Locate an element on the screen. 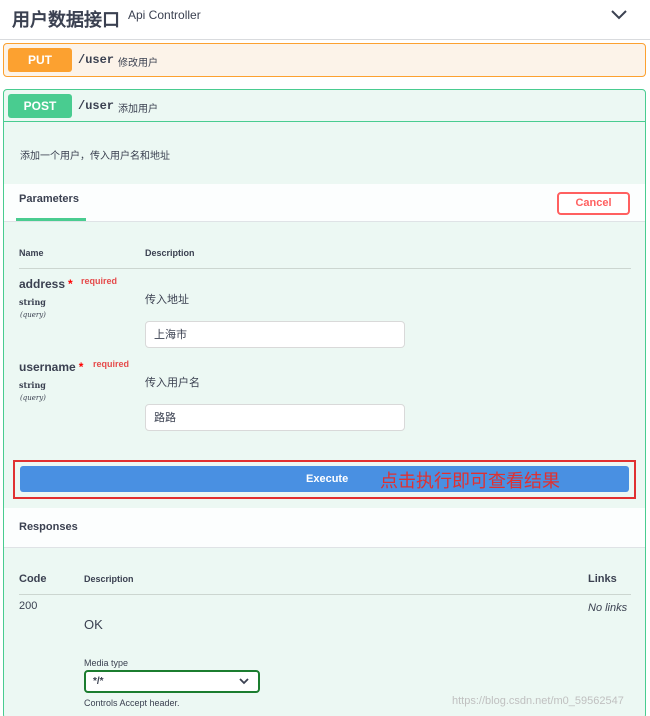 The height and width of the screenshot is (716, 650). column-header-links: Links is located at coordinates (602, 579).